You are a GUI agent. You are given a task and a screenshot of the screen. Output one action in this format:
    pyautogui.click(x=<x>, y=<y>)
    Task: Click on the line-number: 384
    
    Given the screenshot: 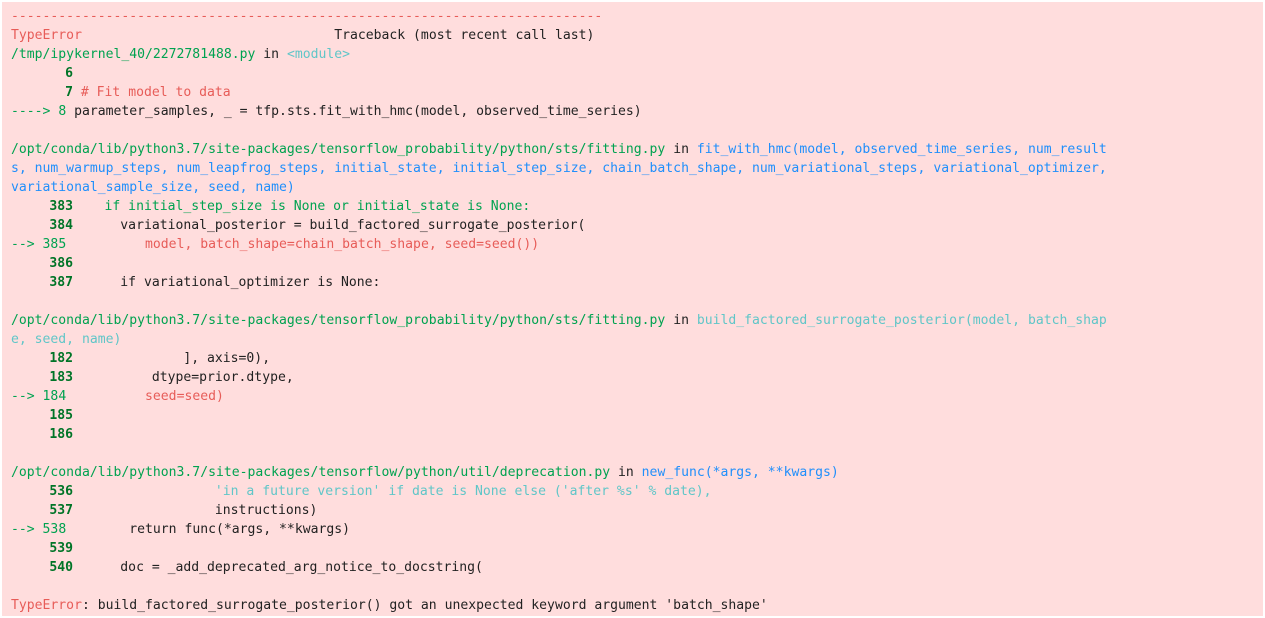 What is the action you would take?
    pyautogui.click(x=61, y=225)
    